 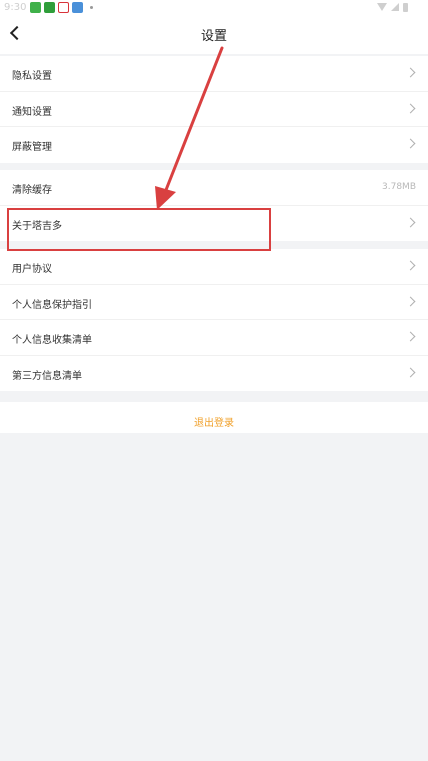 I want to click on settings-item-block-management: 屏蔽管理, so click(x=214, y=145).